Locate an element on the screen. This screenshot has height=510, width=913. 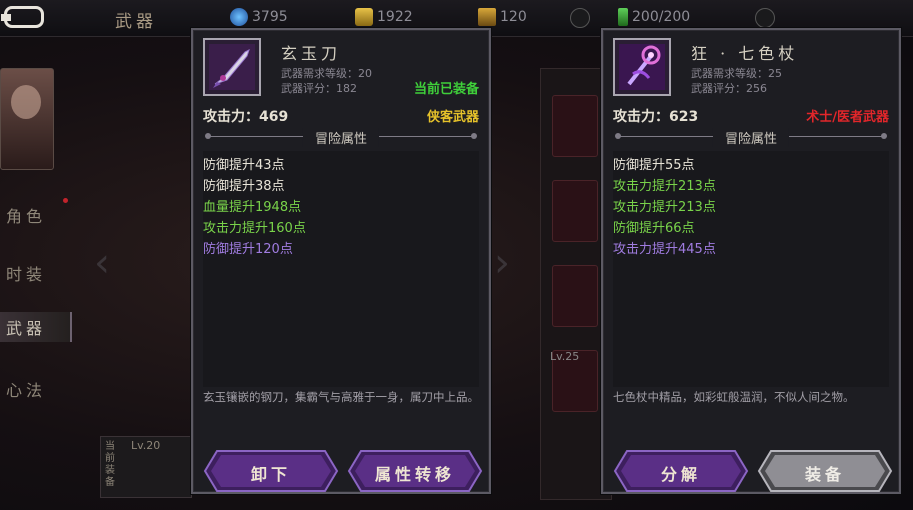
equipped-status: 当前已装备 is located at coordinates (446, 89).